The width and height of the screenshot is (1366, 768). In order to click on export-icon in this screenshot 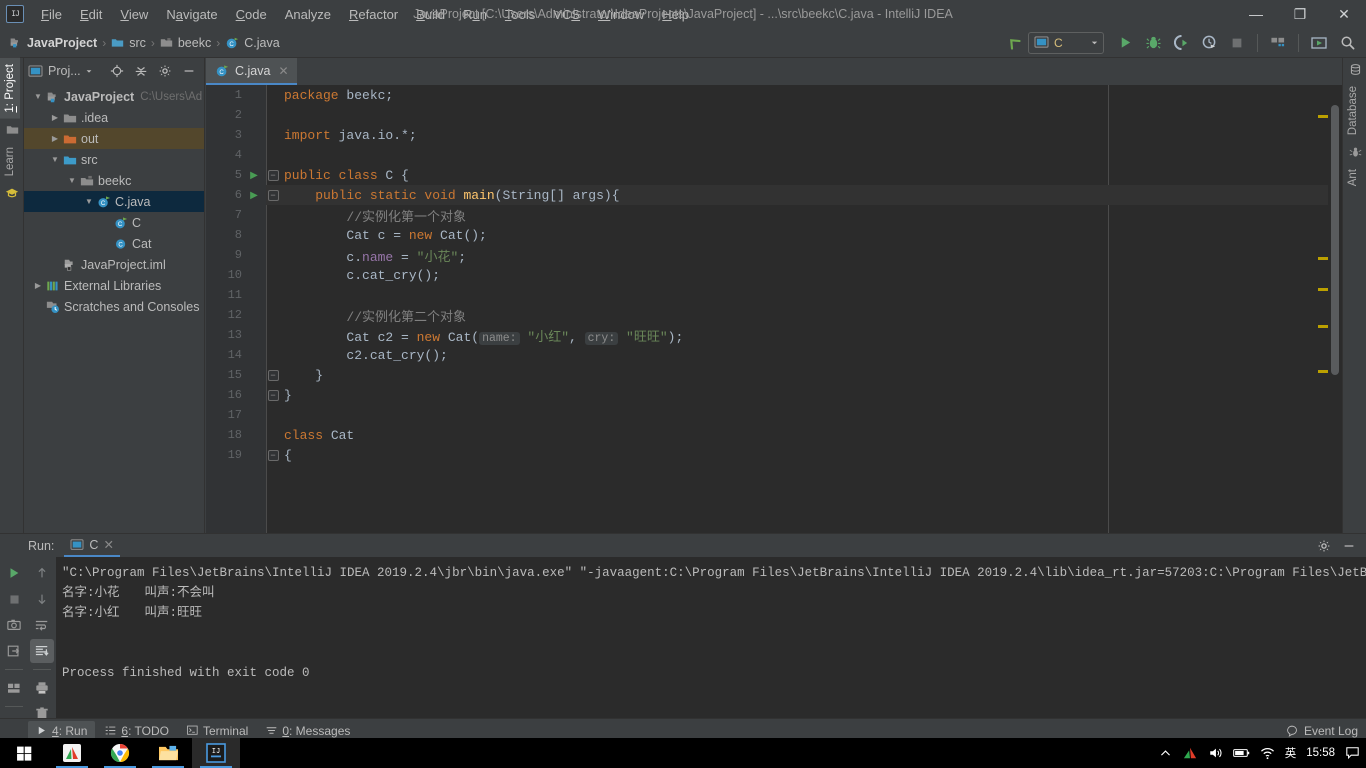, I will do `click(14, 651)`.